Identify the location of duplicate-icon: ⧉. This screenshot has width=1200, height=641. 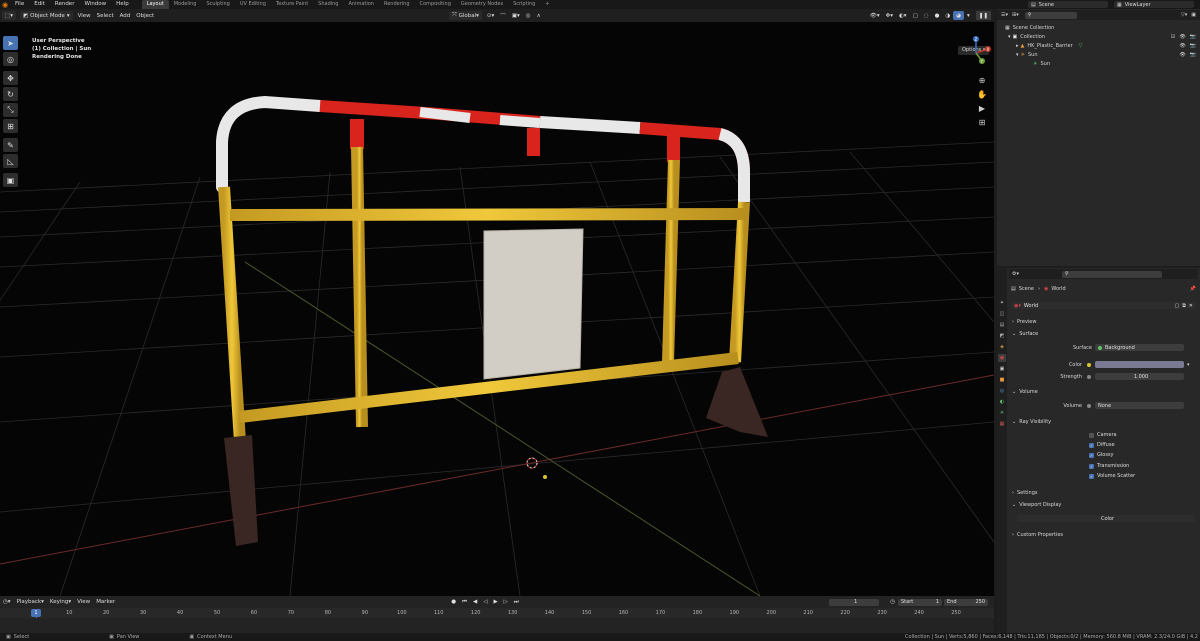
(1184, 306).